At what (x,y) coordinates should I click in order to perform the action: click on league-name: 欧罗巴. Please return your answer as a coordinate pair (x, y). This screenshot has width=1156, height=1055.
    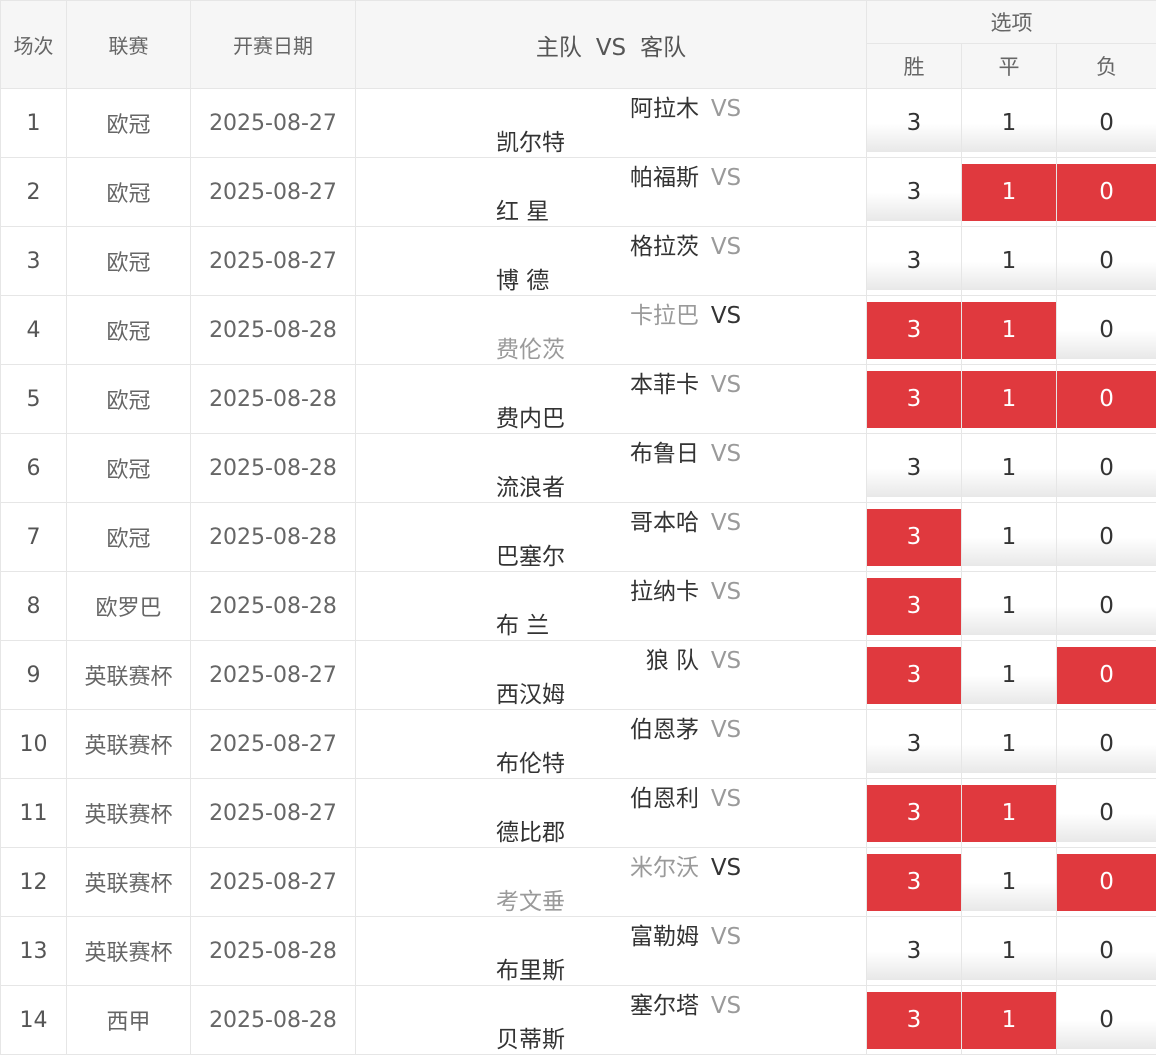
    Looking at the image, I should click on (129, 606).